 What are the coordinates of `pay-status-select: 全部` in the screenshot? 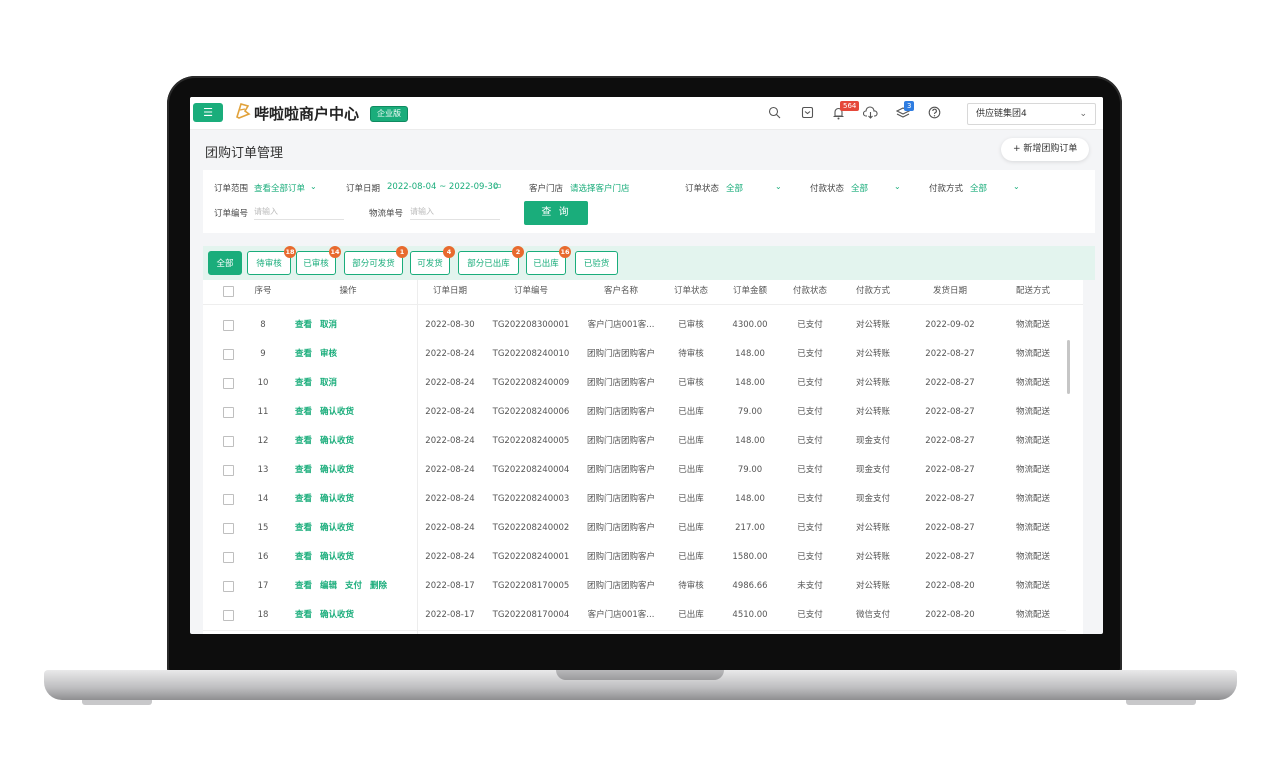 It's located at (859, 188).